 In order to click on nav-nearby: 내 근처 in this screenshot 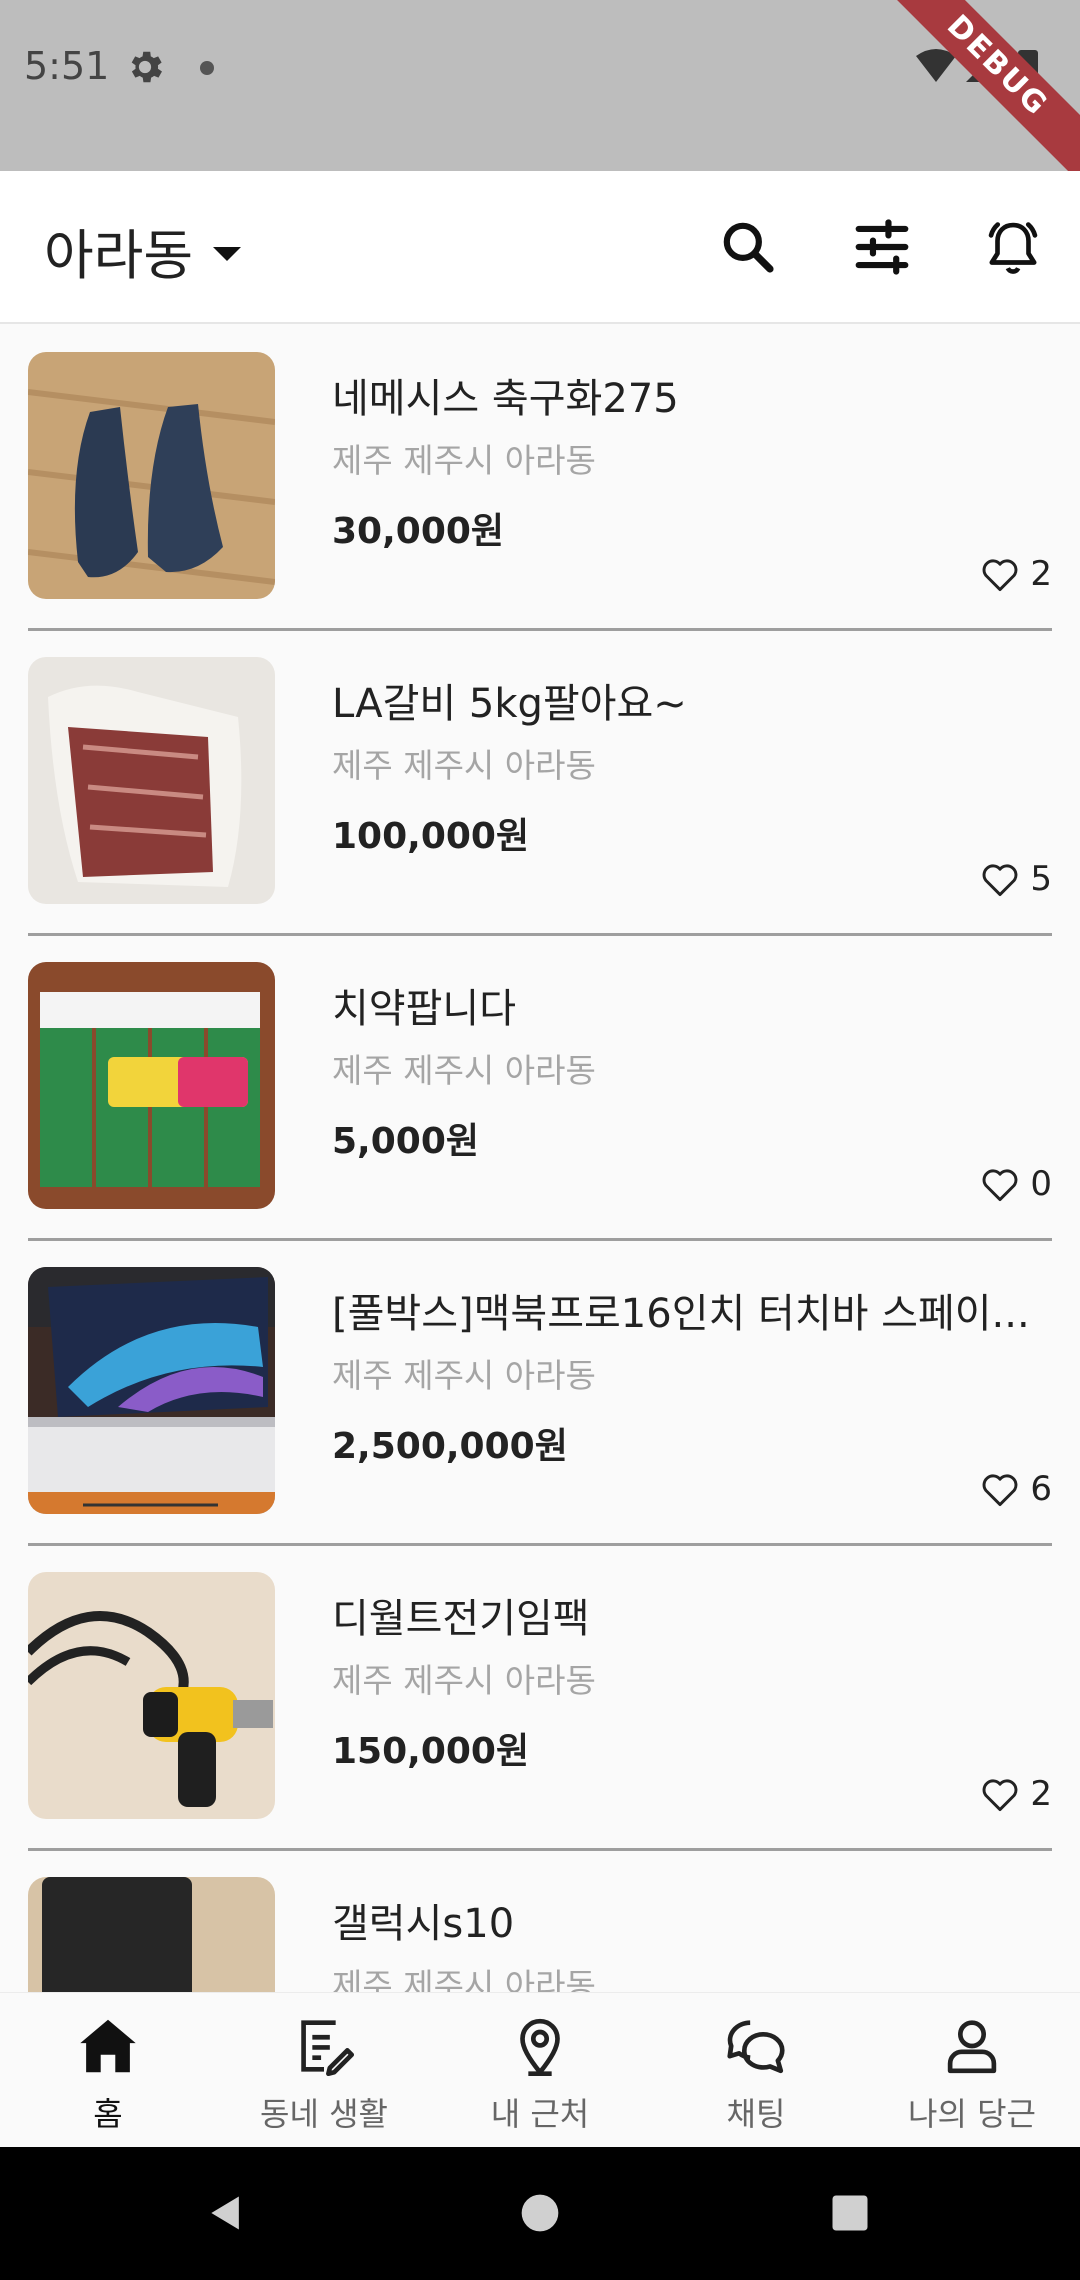, I will do `click(540, 2076)`.